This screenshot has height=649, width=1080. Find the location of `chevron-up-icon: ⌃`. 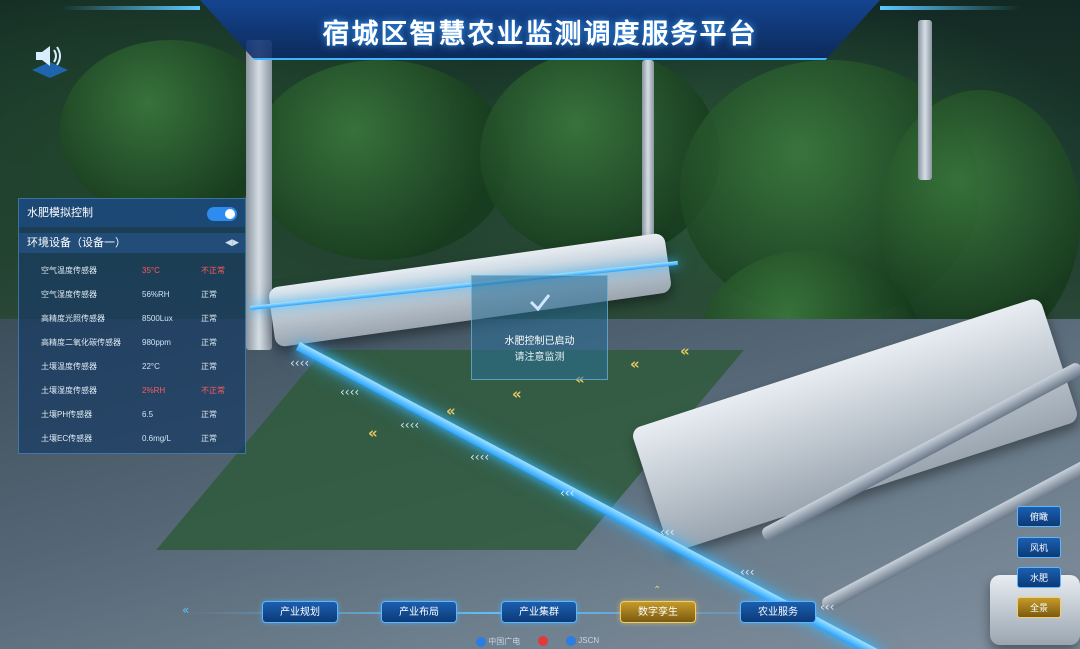

chevron-up-icon: ⌃ is located at coordinates (657, 590).